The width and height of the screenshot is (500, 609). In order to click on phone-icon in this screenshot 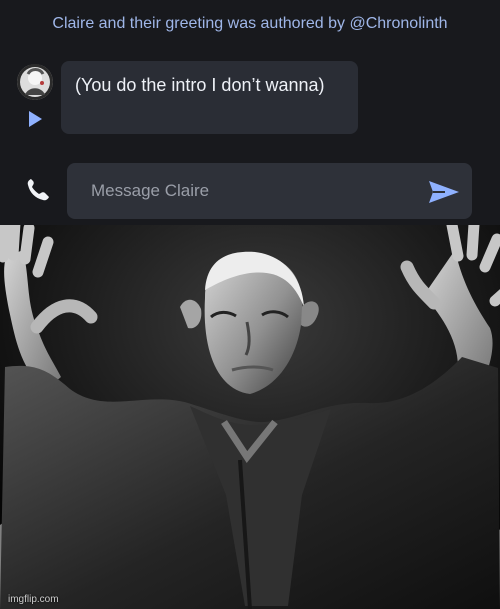, I will do `click(38, 190)`.